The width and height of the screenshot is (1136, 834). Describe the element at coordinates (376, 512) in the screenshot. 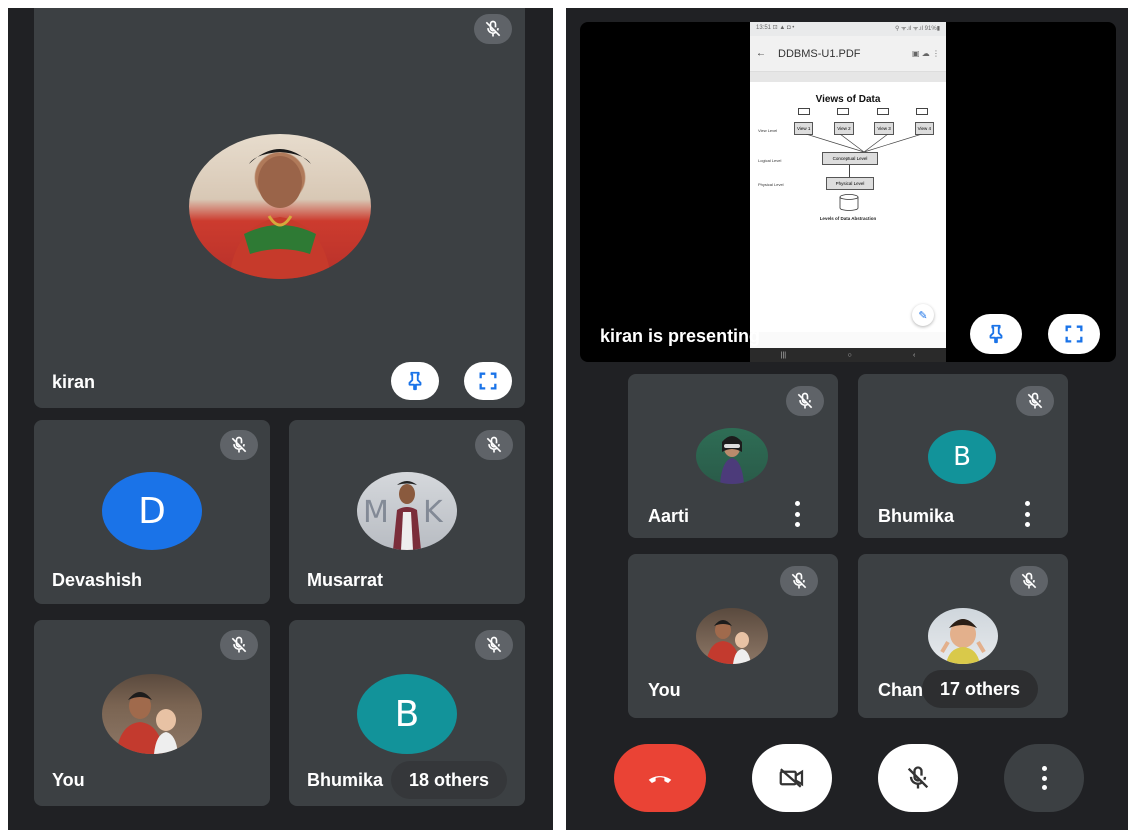

I see `svg-text: M` at that location.